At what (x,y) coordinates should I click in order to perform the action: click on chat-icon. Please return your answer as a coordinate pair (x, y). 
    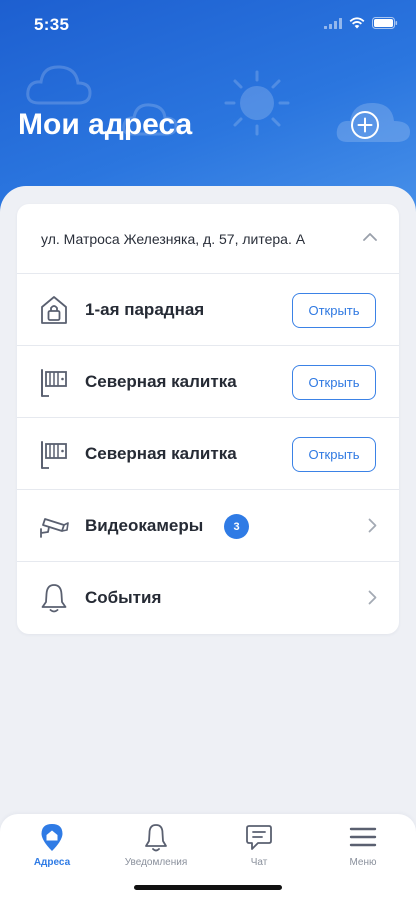
    Looking at the image, I should click on (259, 837).